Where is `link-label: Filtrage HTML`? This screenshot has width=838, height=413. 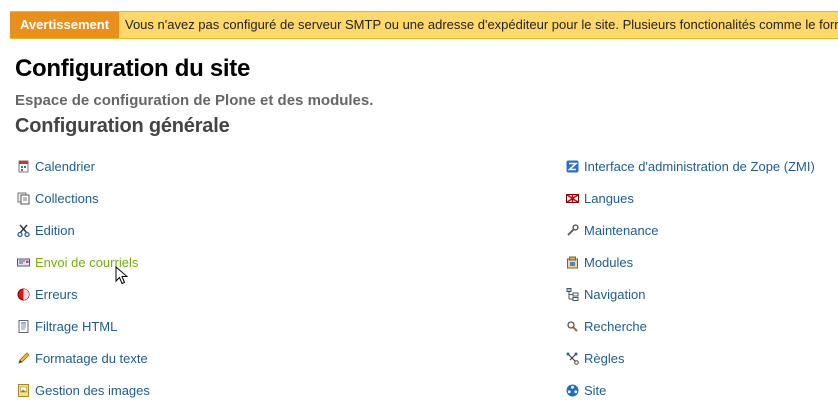
link-label: Filtrage HTML is located at coordinates (76, 326).